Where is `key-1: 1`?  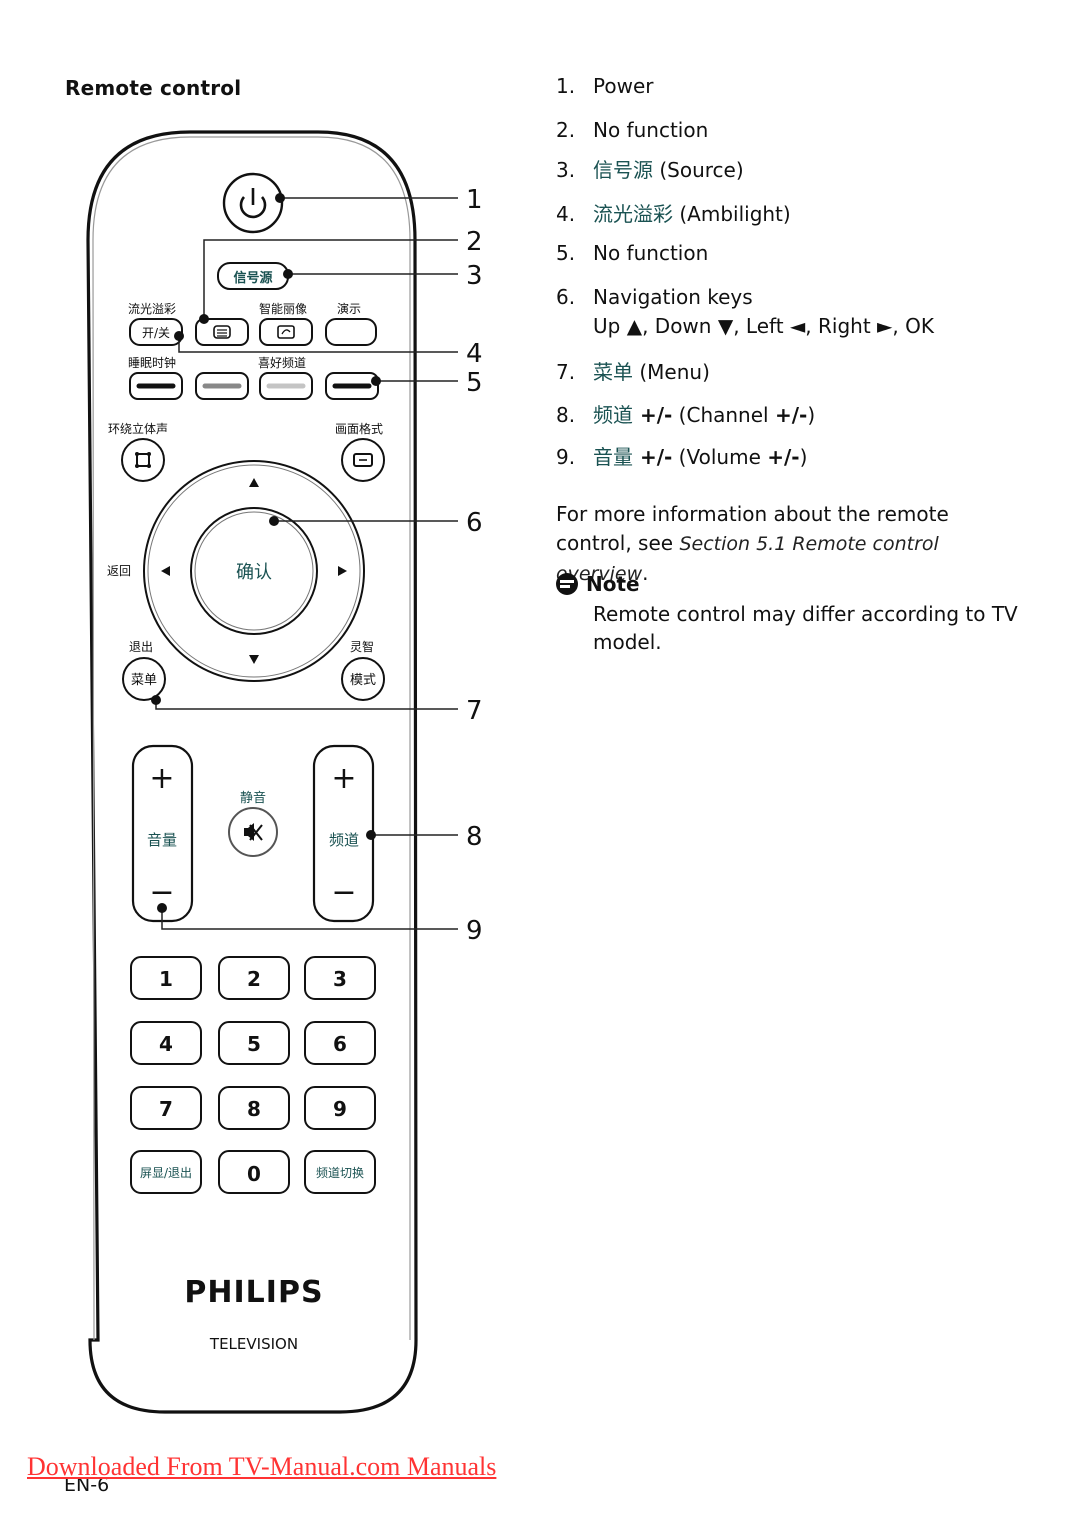 key-1: 1 is located at coordinates (166, 978).